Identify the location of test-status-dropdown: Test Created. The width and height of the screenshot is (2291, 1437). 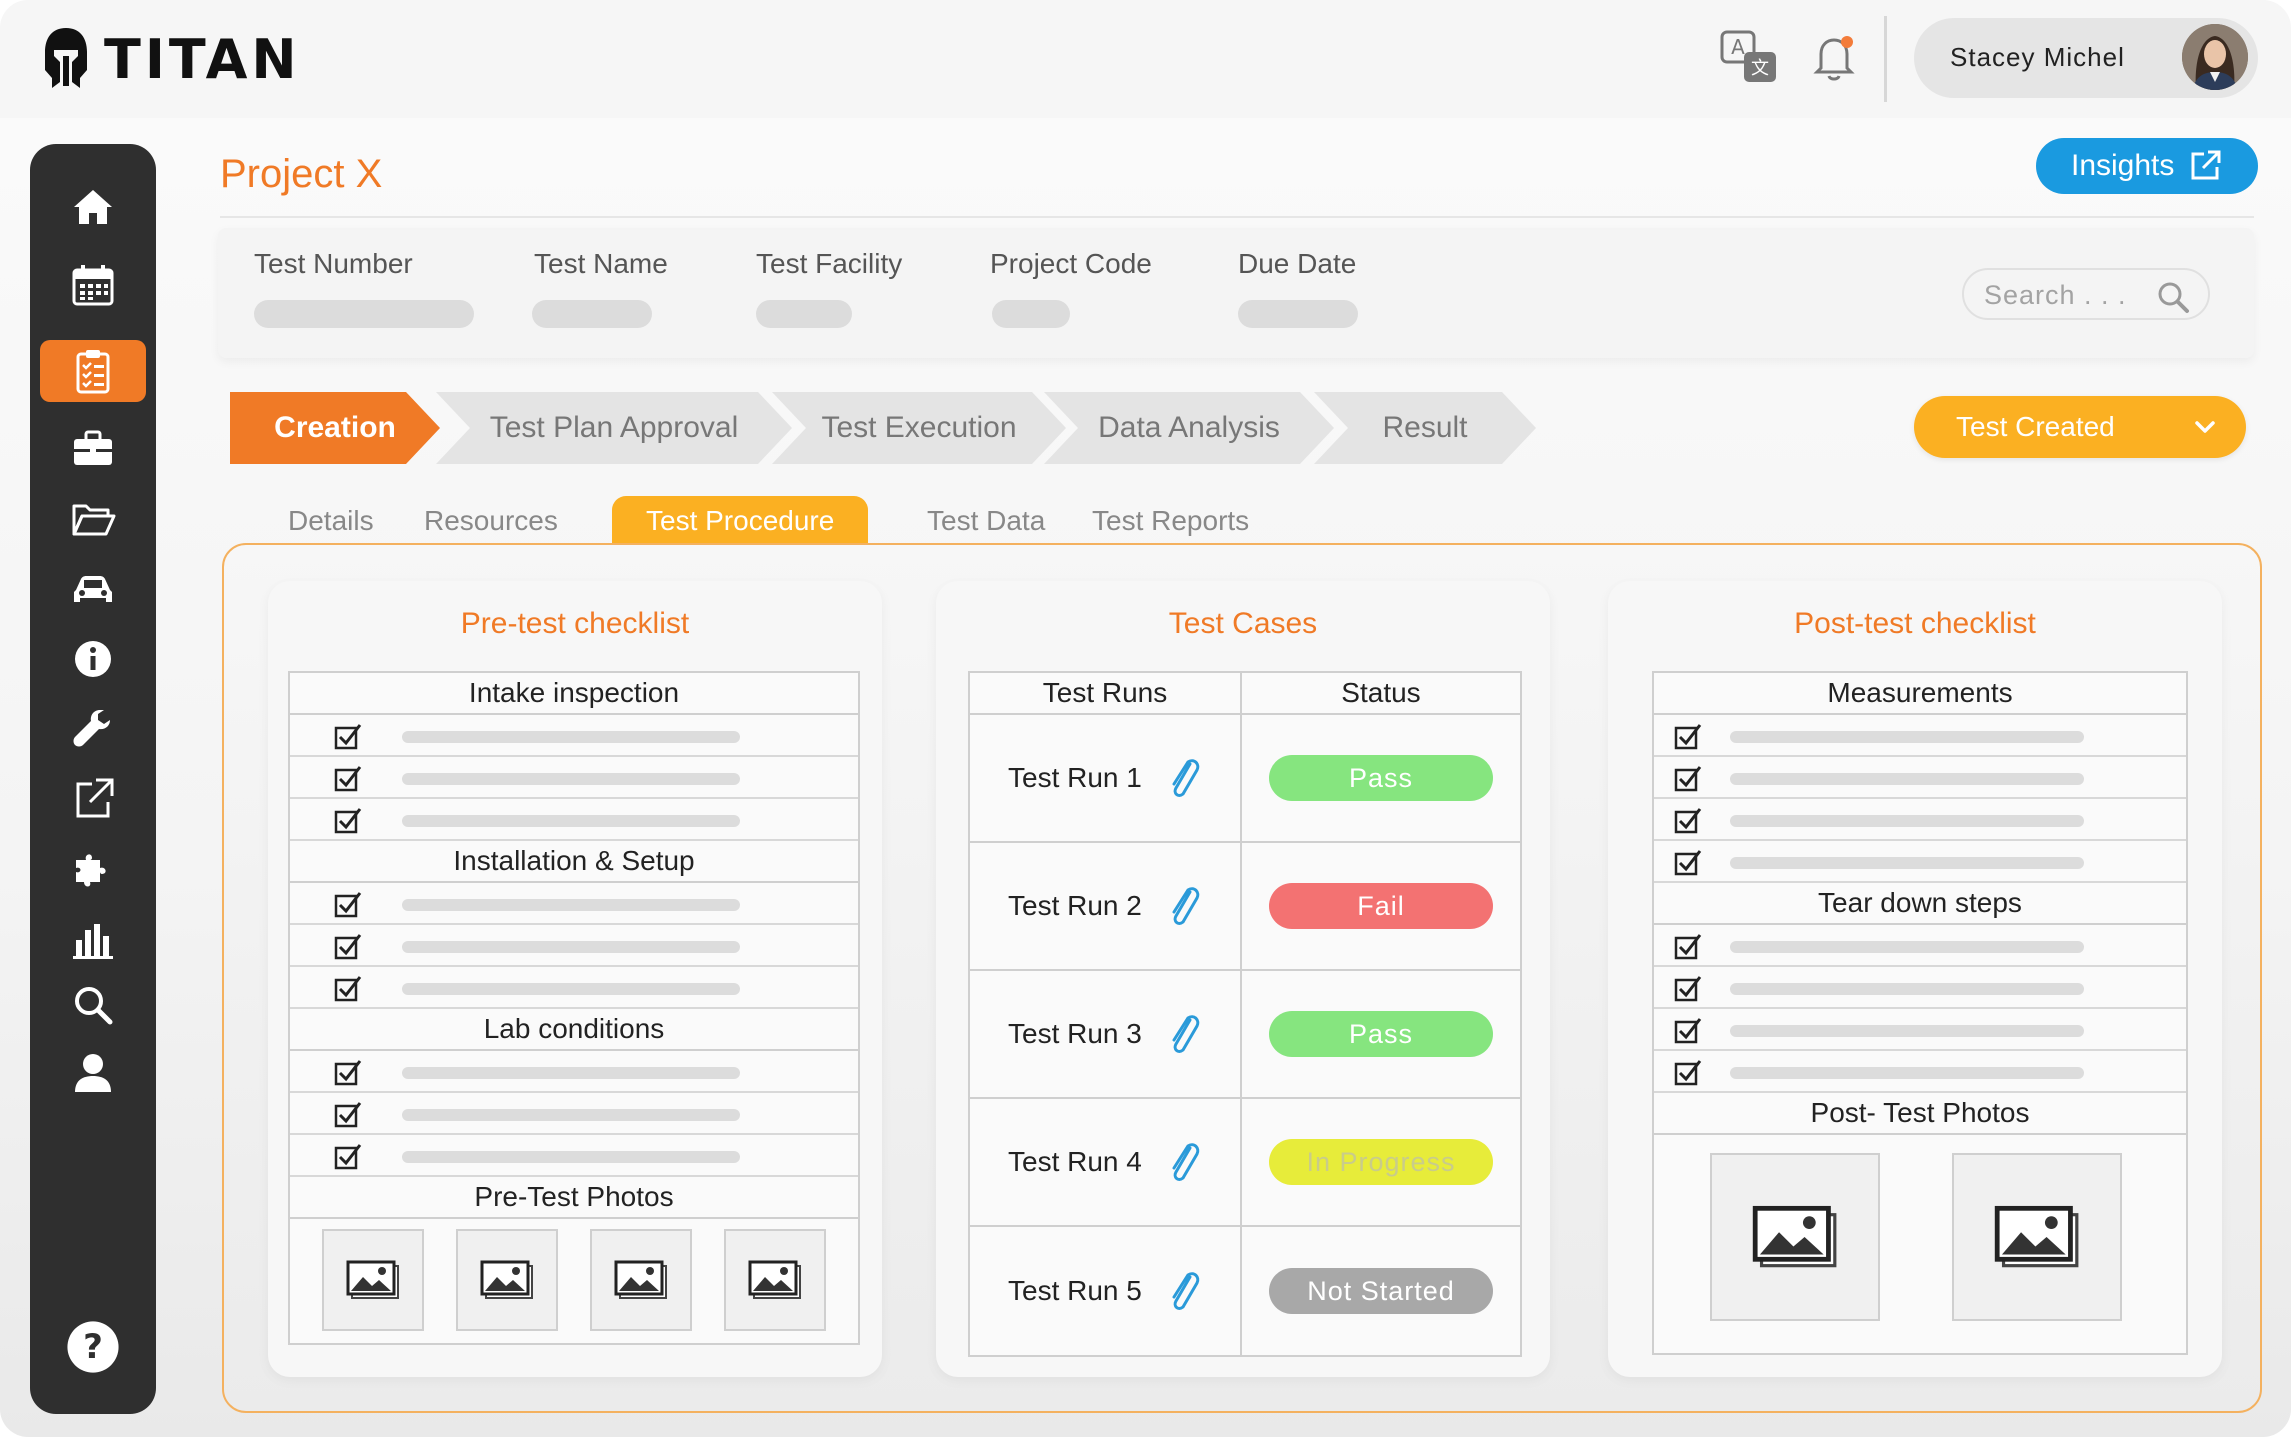
(2080, 427).